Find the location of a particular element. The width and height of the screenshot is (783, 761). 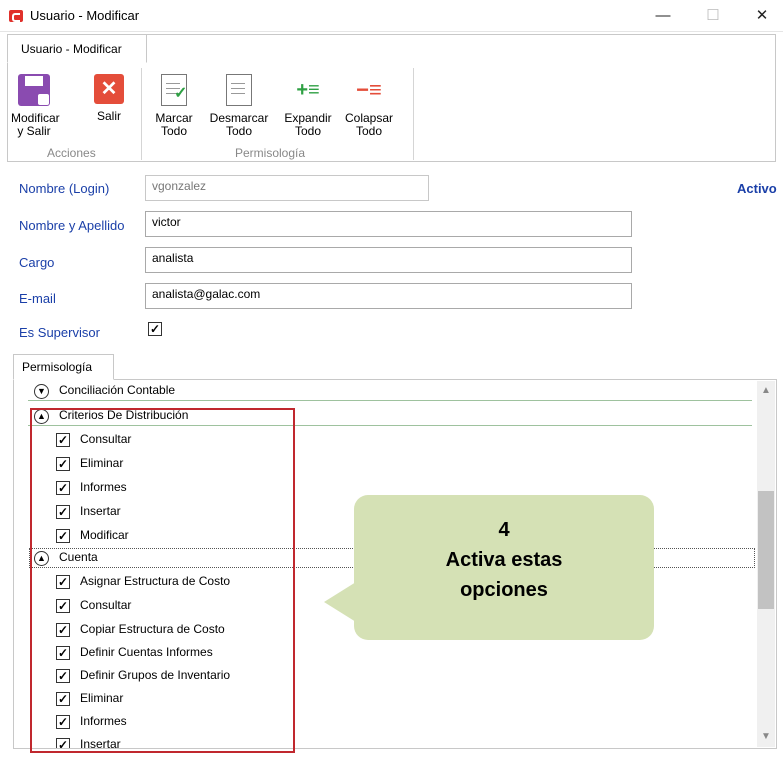

permission-label: Definir Grupos de Inventario is located at coordinates (155, 675).